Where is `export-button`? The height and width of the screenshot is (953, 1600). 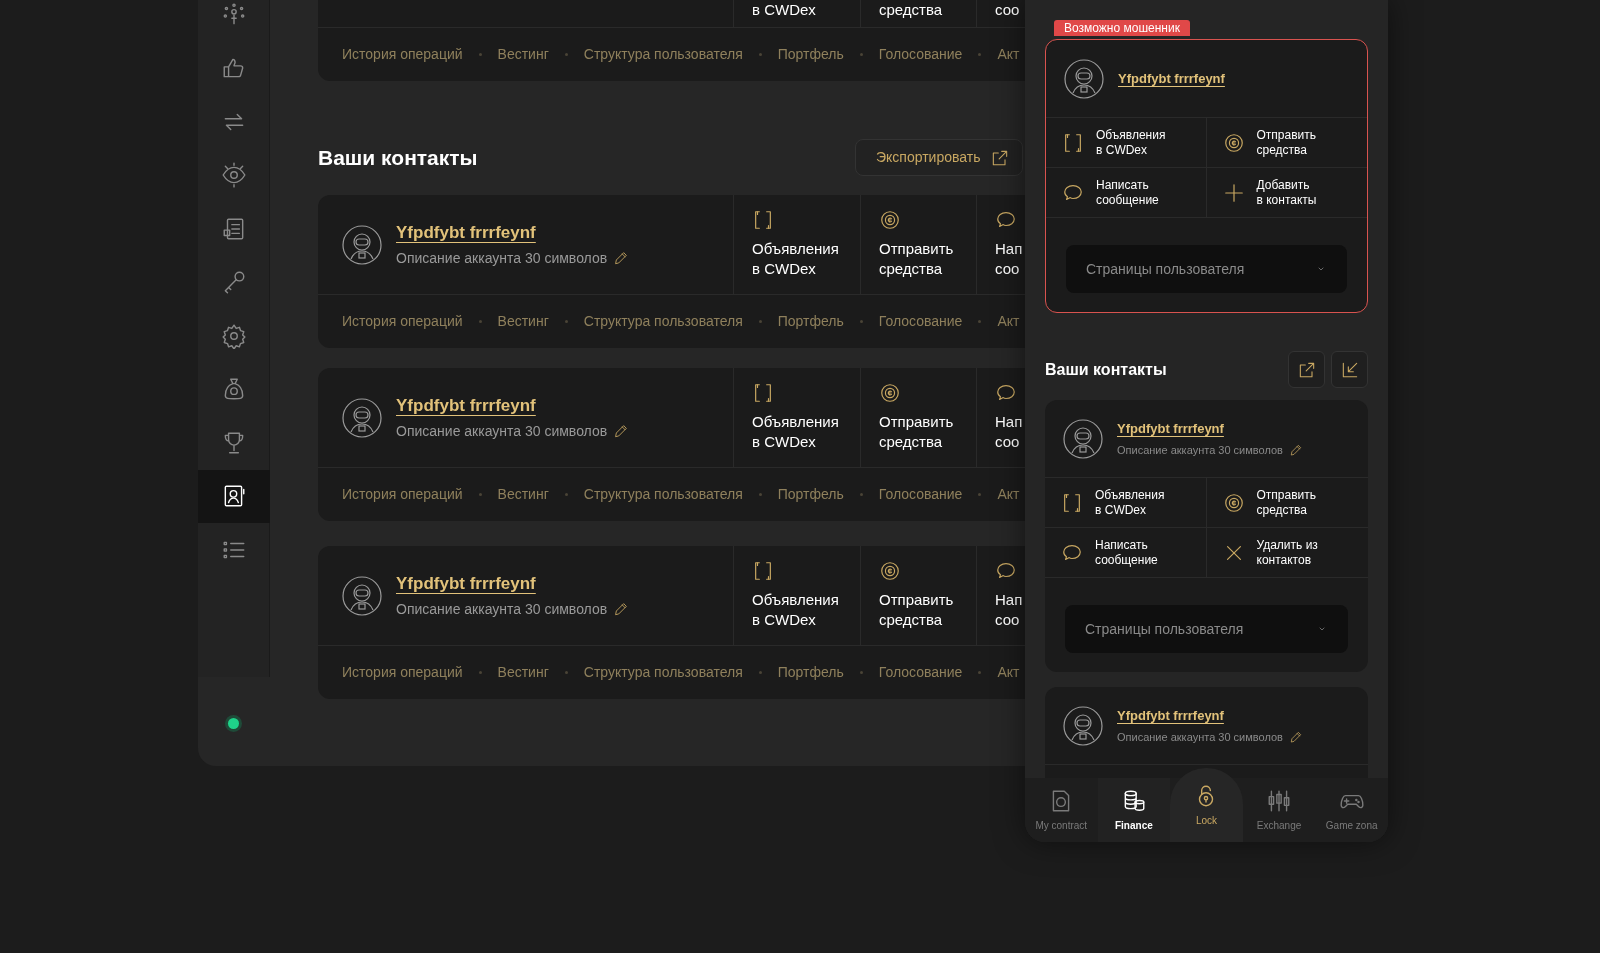 export-button is located at coordinates (1306, 369).